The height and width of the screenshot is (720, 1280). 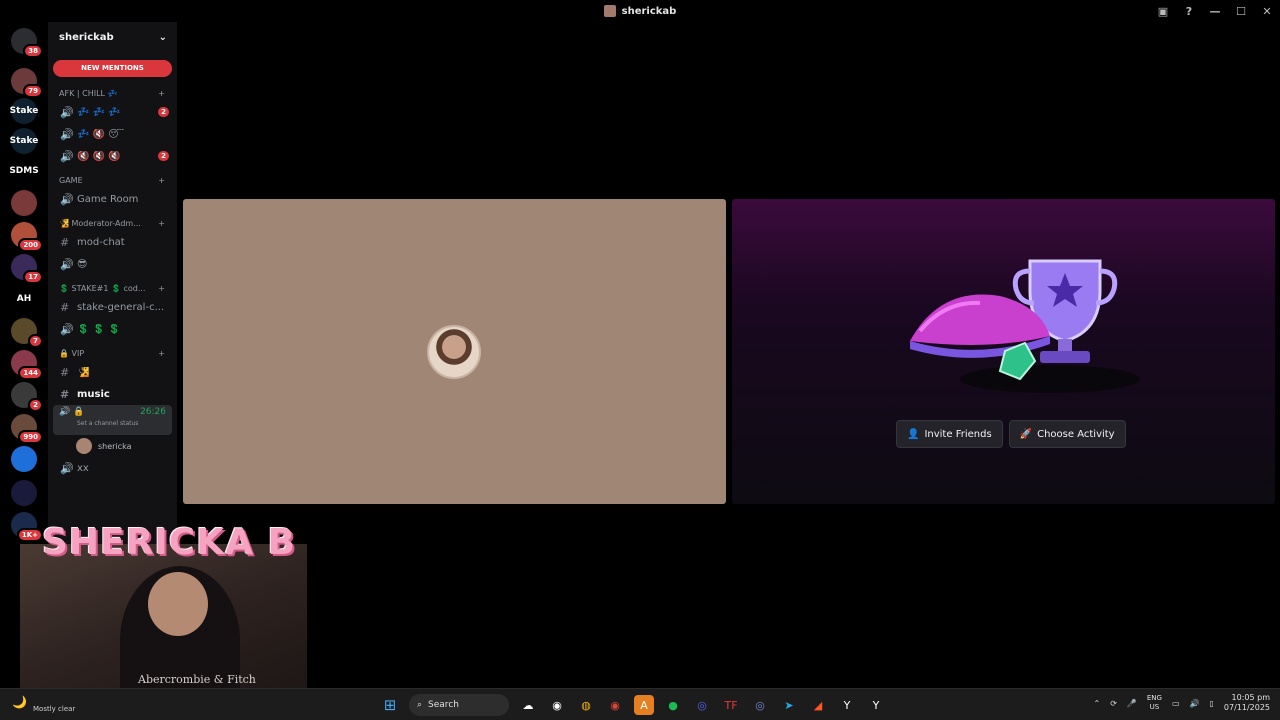 I want to click on discord-icon: ◎, so click(x=702, y=705).